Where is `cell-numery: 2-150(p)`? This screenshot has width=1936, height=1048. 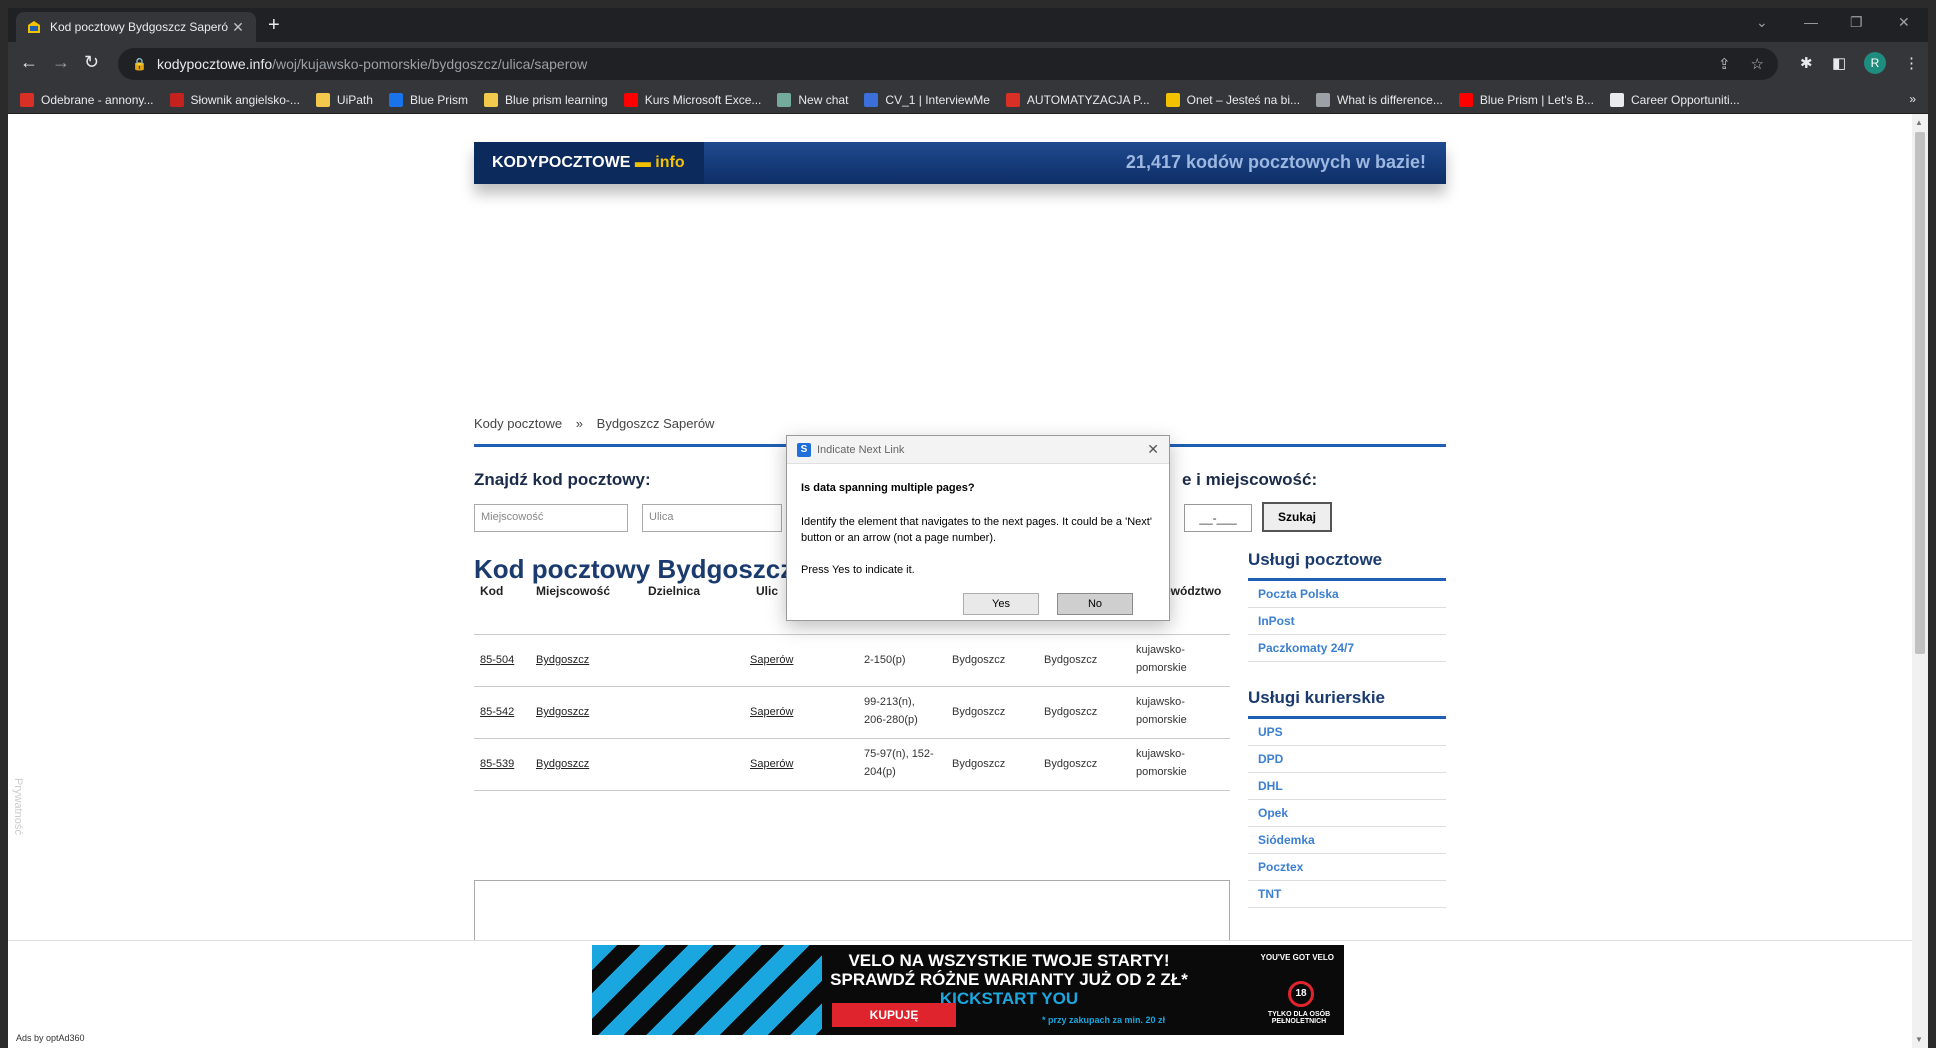
cell-numery: 2-150(p) is located at coordinates (885, 660).